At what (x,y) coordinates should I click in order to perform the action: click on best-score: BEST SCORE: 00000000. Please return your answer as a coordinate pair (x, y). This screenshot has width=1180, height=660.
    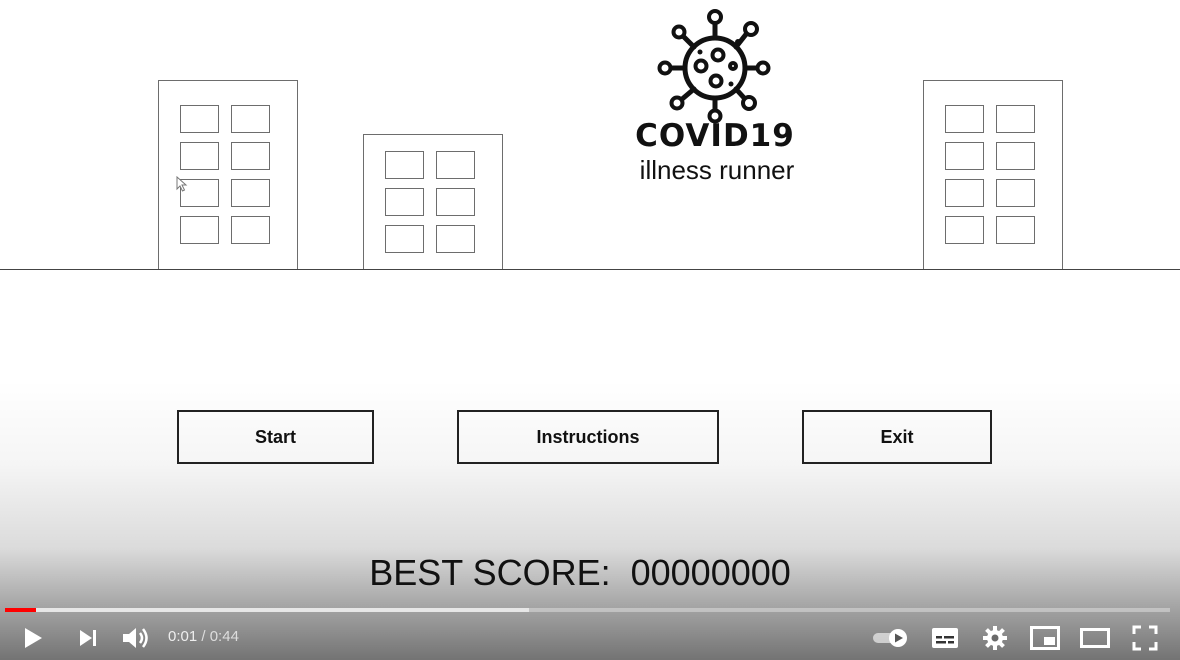
    Looking at the image, I should click on (580, 573).